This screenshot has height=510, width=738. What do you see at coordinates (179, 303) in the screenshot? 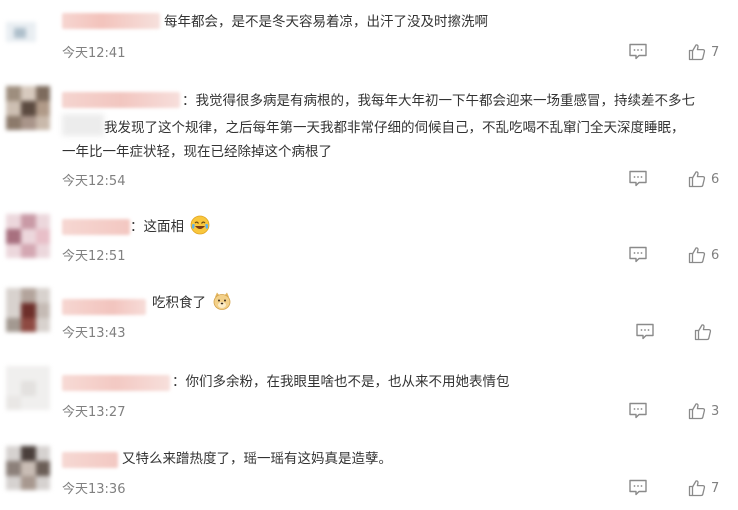
I see `comment-text-label: 吃积食了` at bounding box center [179, 303].